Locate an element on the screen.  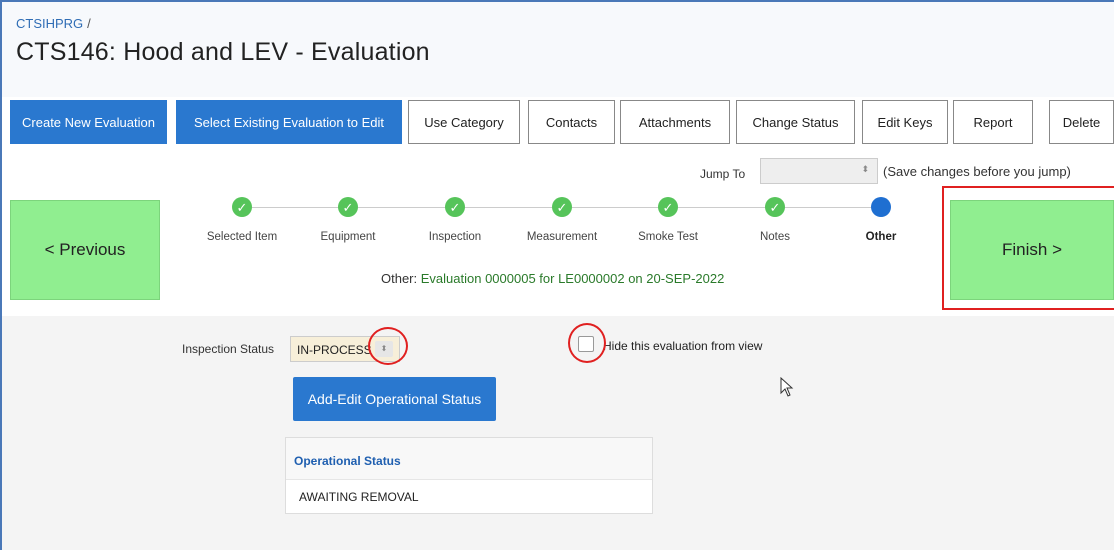
jump-to-label: Jump To is located at coordinates (723, 174).